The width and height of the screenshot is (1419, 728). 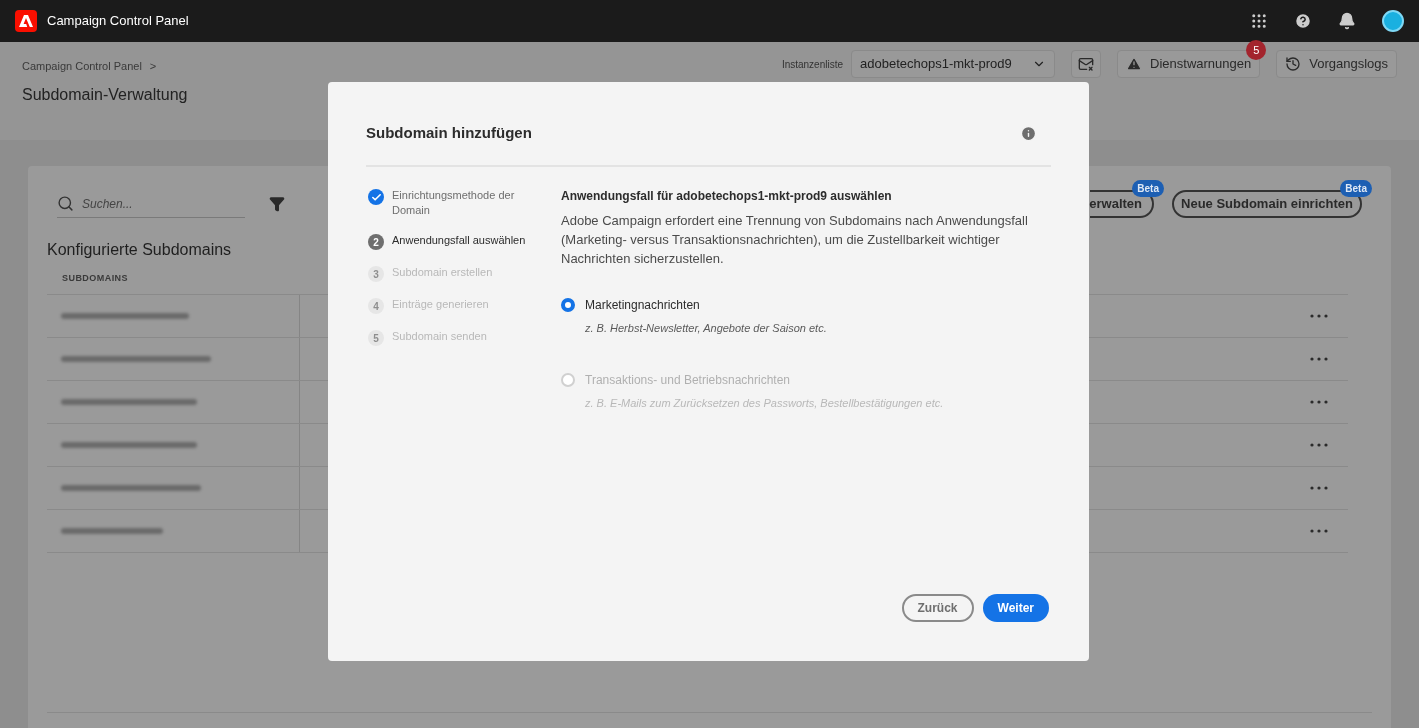 I want to click on section-title: Konfigurierte Subdomains, so click(x=139, y=250).